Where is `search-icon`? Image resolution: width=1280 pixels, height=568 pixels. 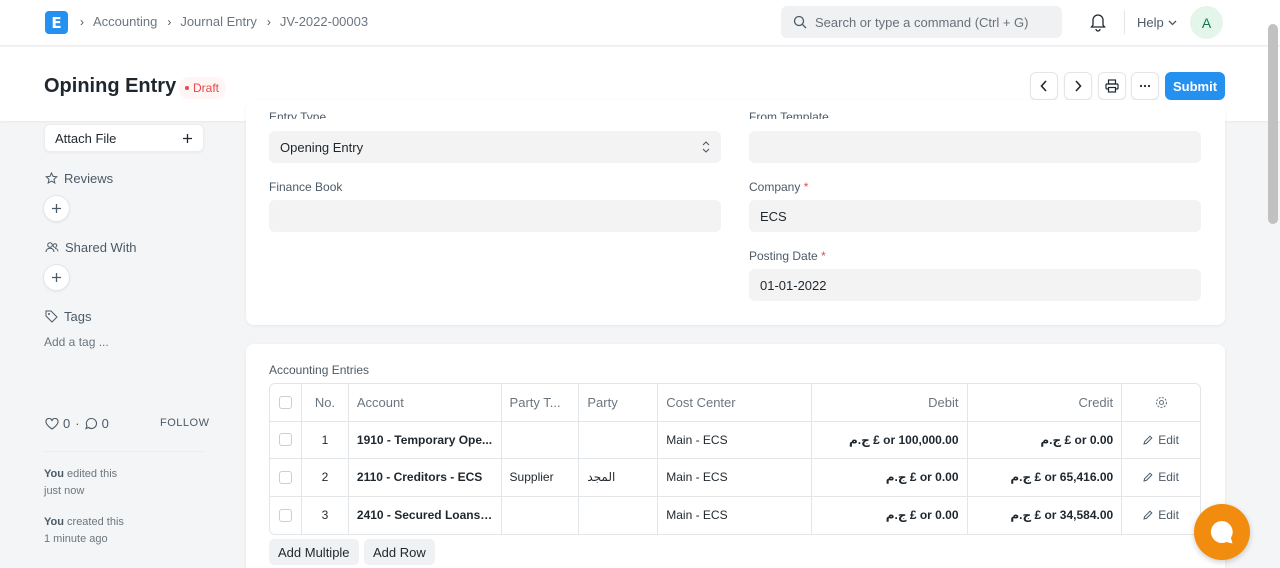 search-icon is located at coordinates (800, 22).